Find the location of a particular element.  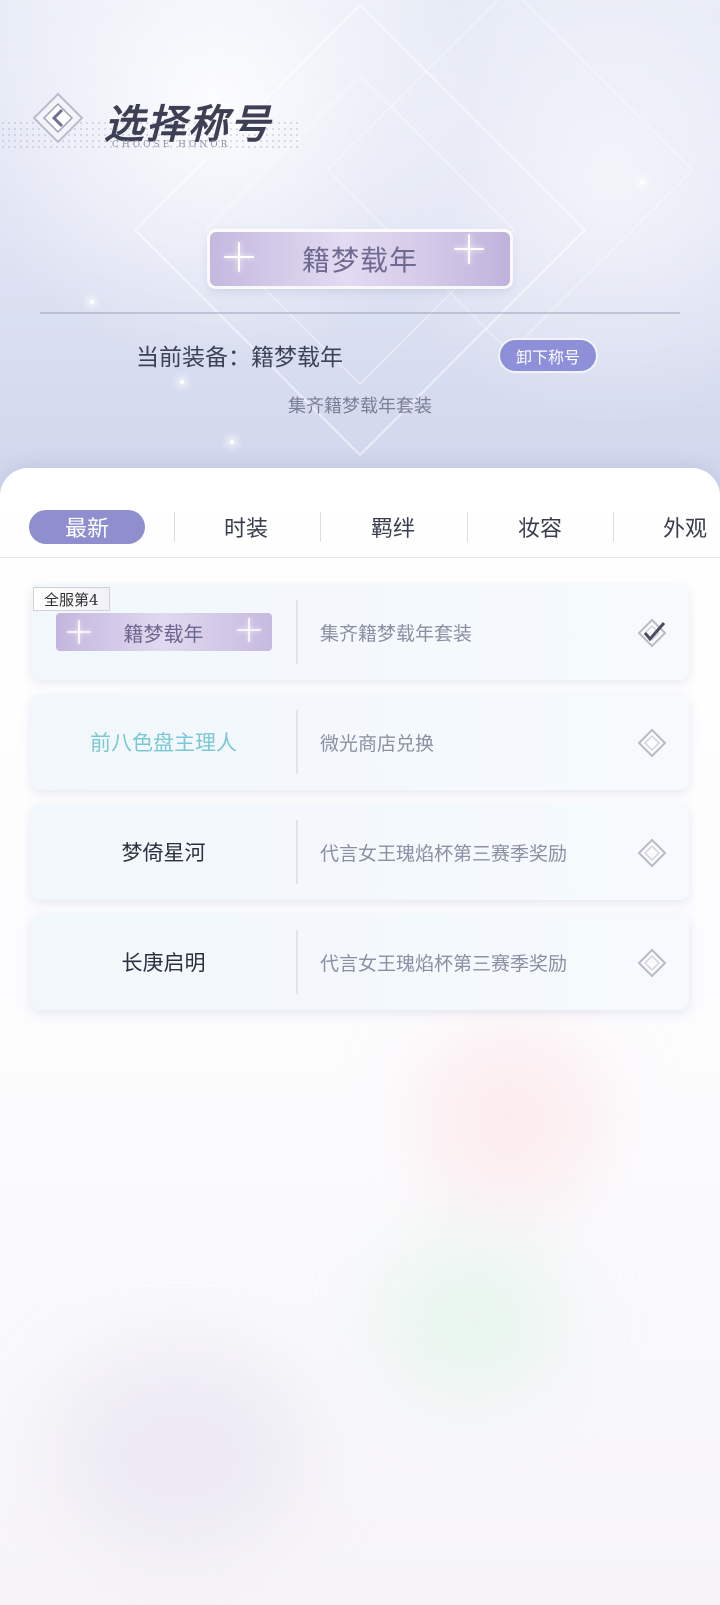

back-chevron-icon is located at coordinates (58, 118).